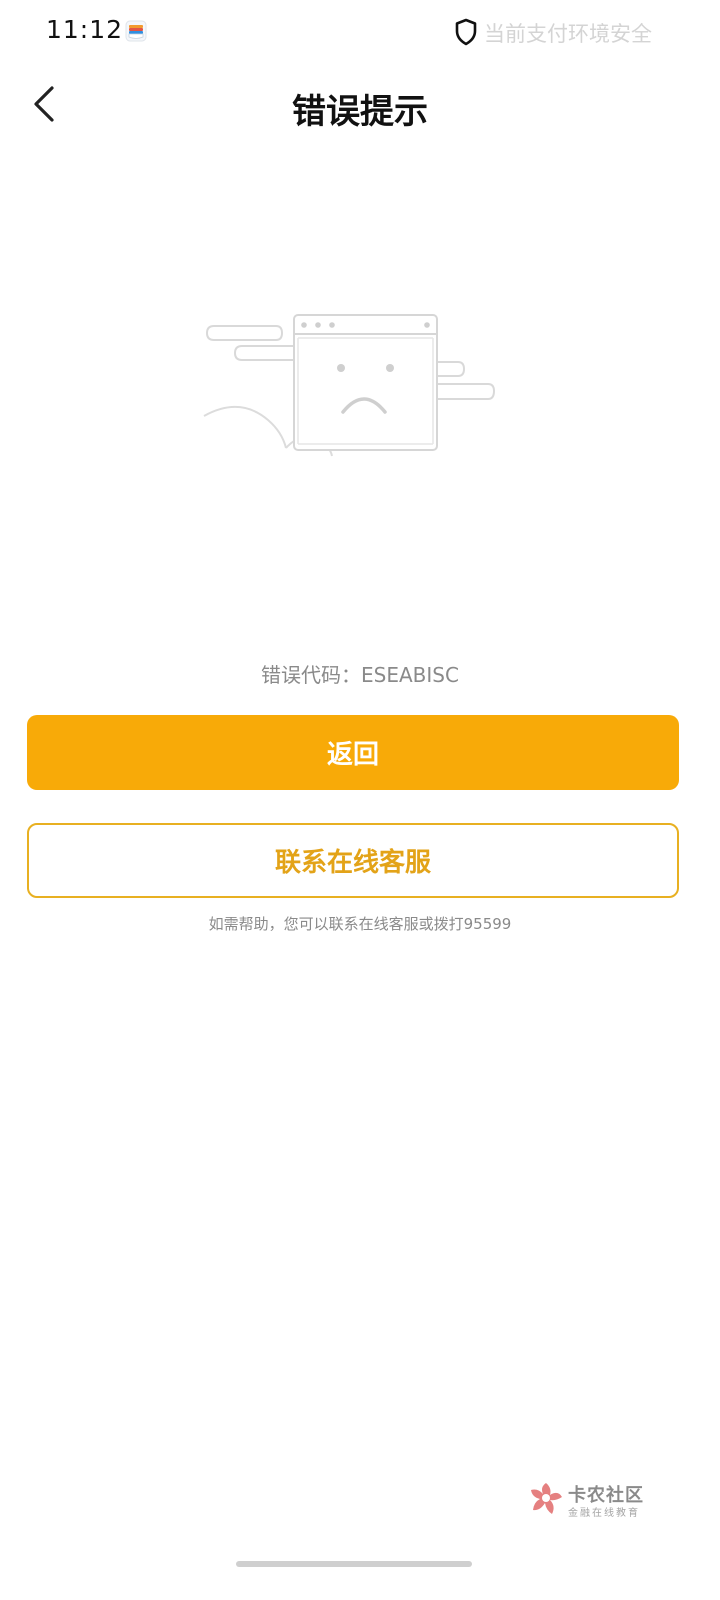  Describe the element at coordinates (360, 924) in the screenshot. I see `help-text: 如需帮助，您可以联系在线客服或拨打95599` at that location.